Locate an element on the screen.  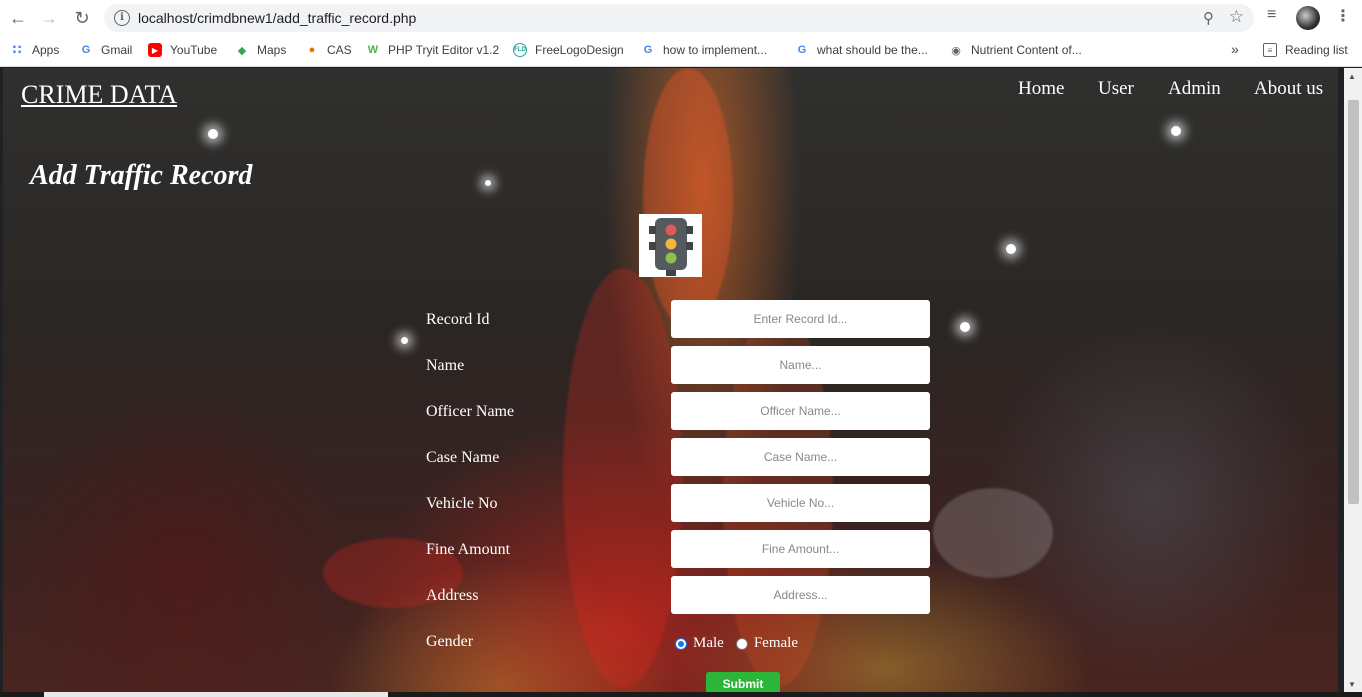
reading-list-button: ≡ Reading list is located at coordinates (1305, 50).